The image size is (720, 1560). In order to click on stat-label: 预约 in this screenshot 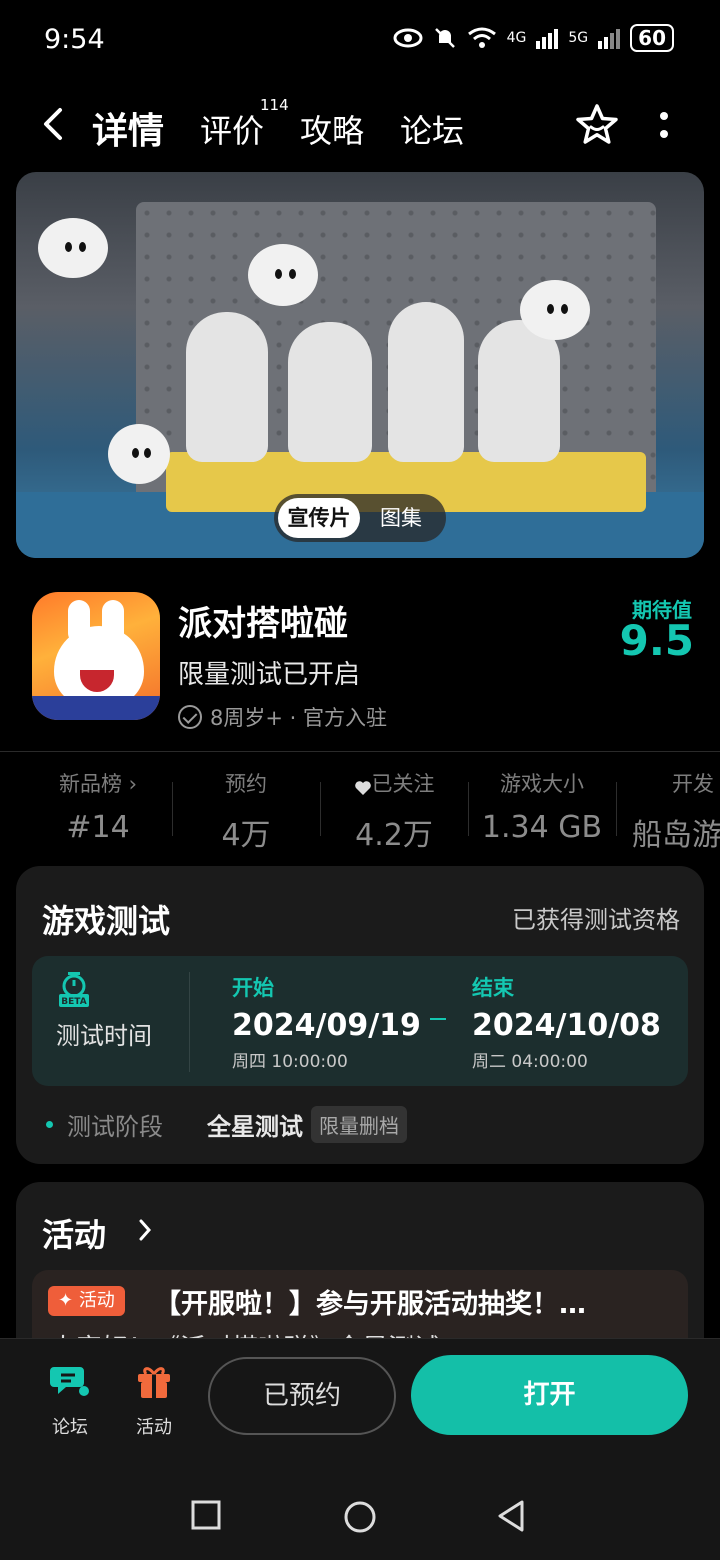, I will do `click(246, 784)`.